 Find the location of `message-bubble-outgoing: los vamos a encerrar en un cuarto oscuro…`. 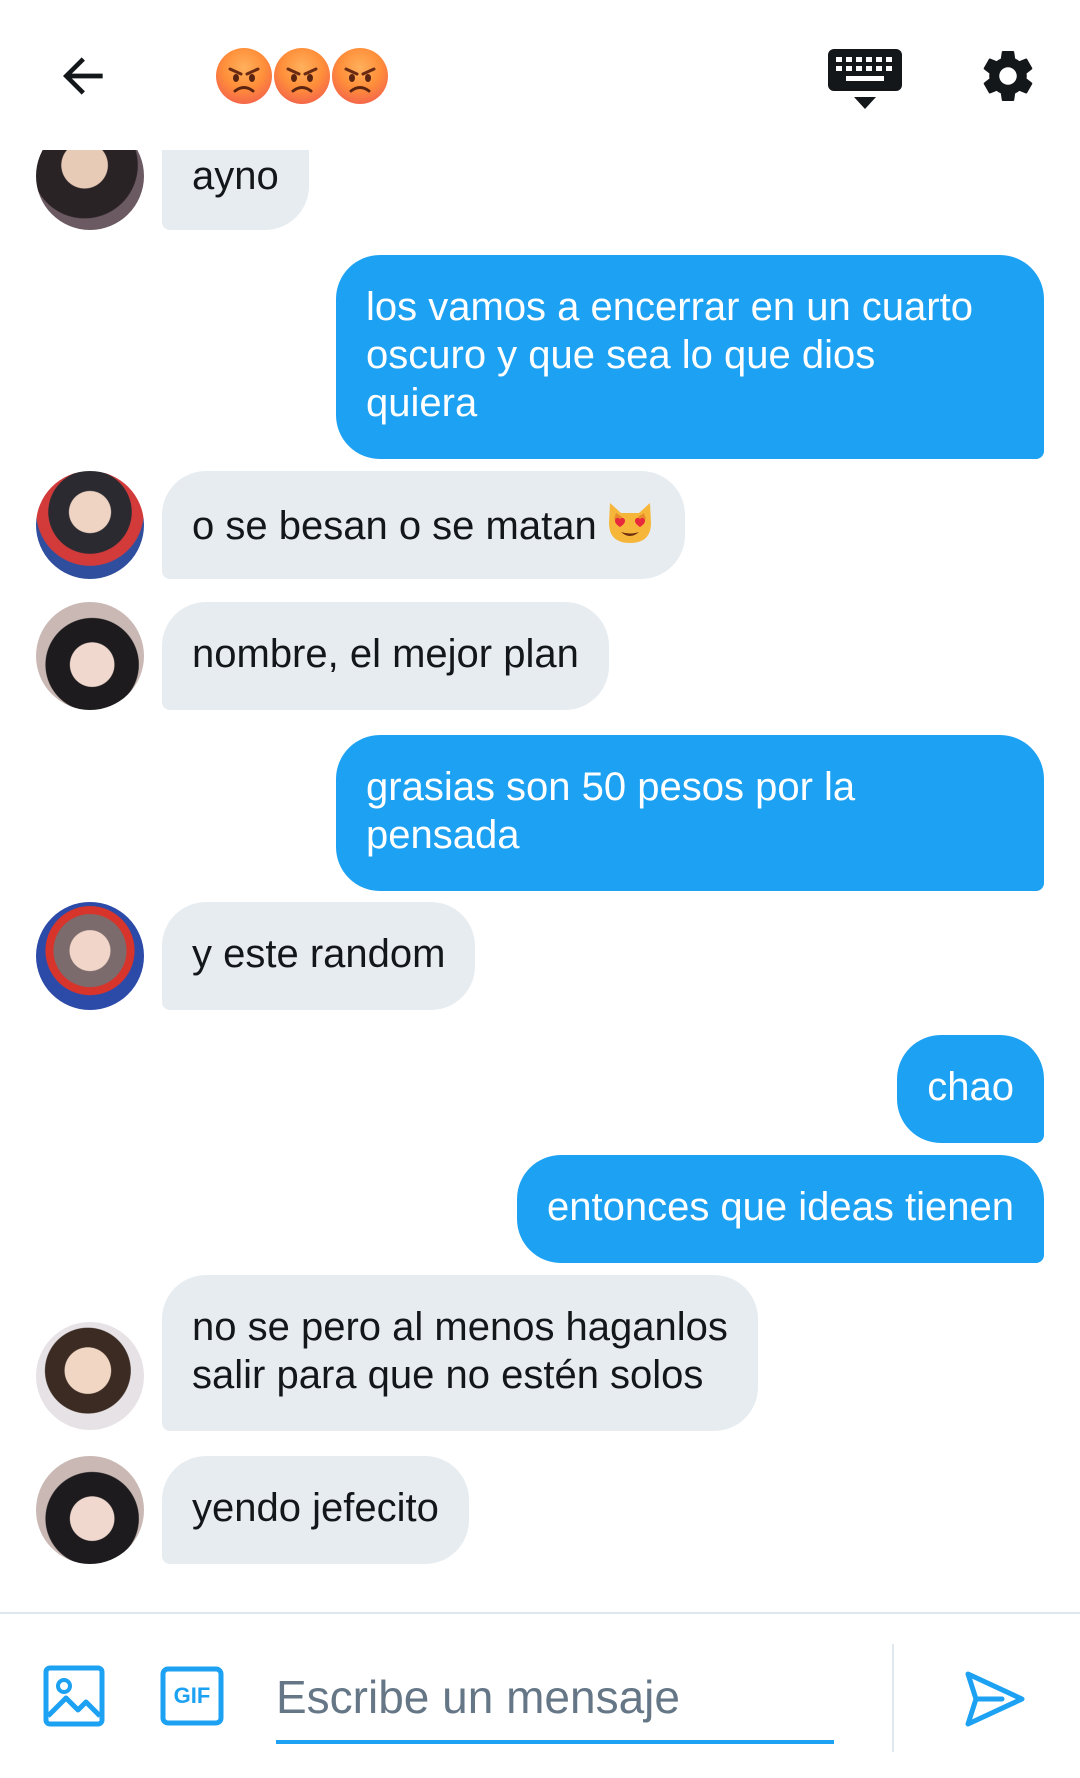

message-bubble-outgoing: los vamos a encerrar en un cuarto oscuro… is located at coordinates (690, 357).